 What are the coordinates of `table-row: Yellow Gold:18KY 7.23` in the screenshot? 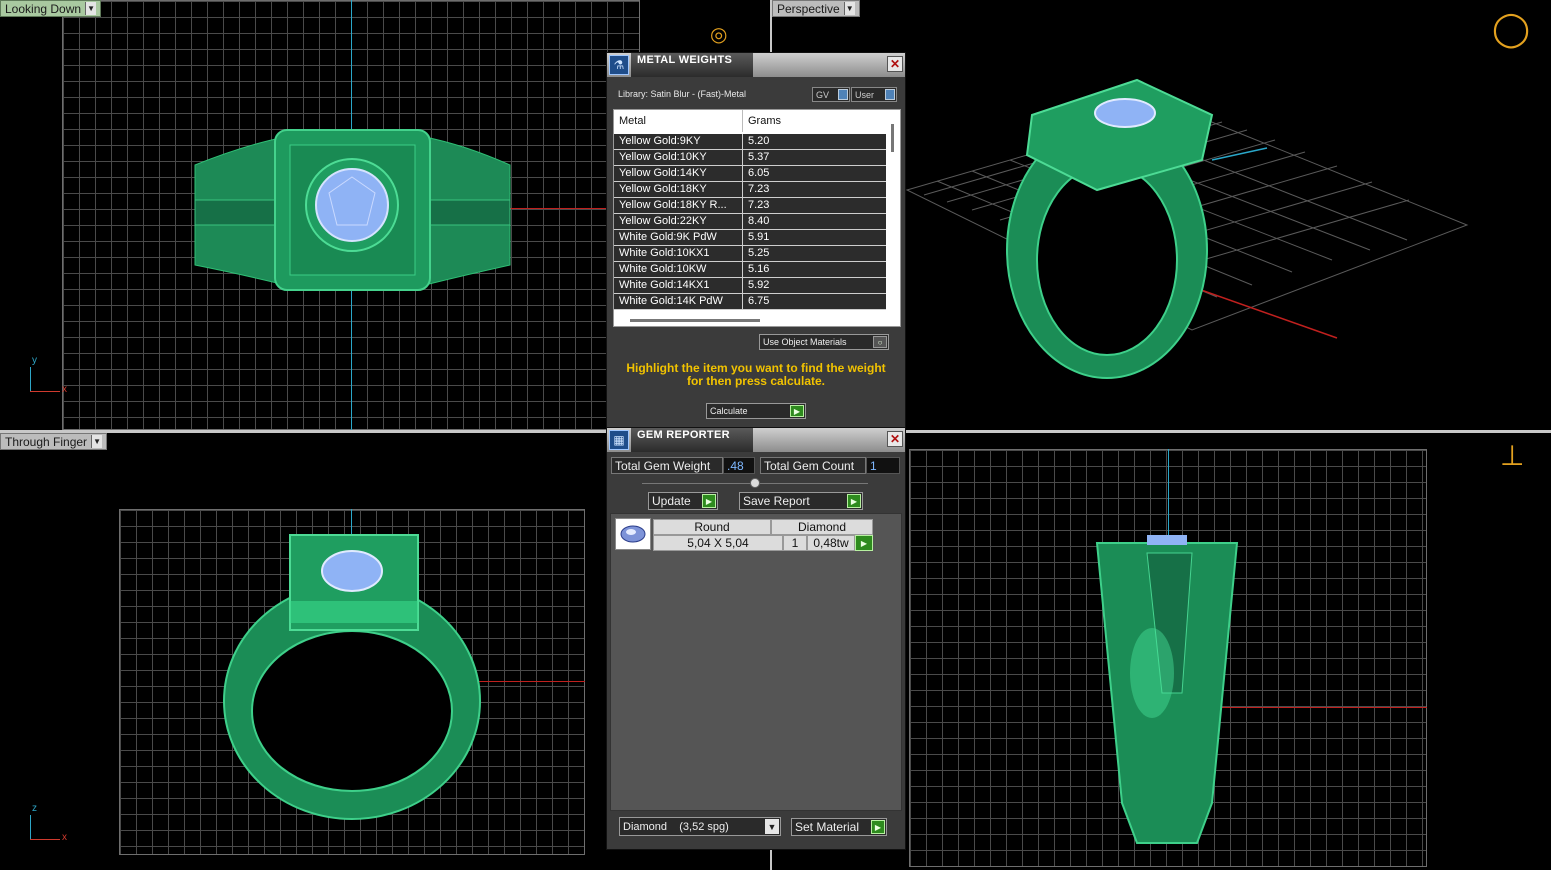 It's located at (750, 190).